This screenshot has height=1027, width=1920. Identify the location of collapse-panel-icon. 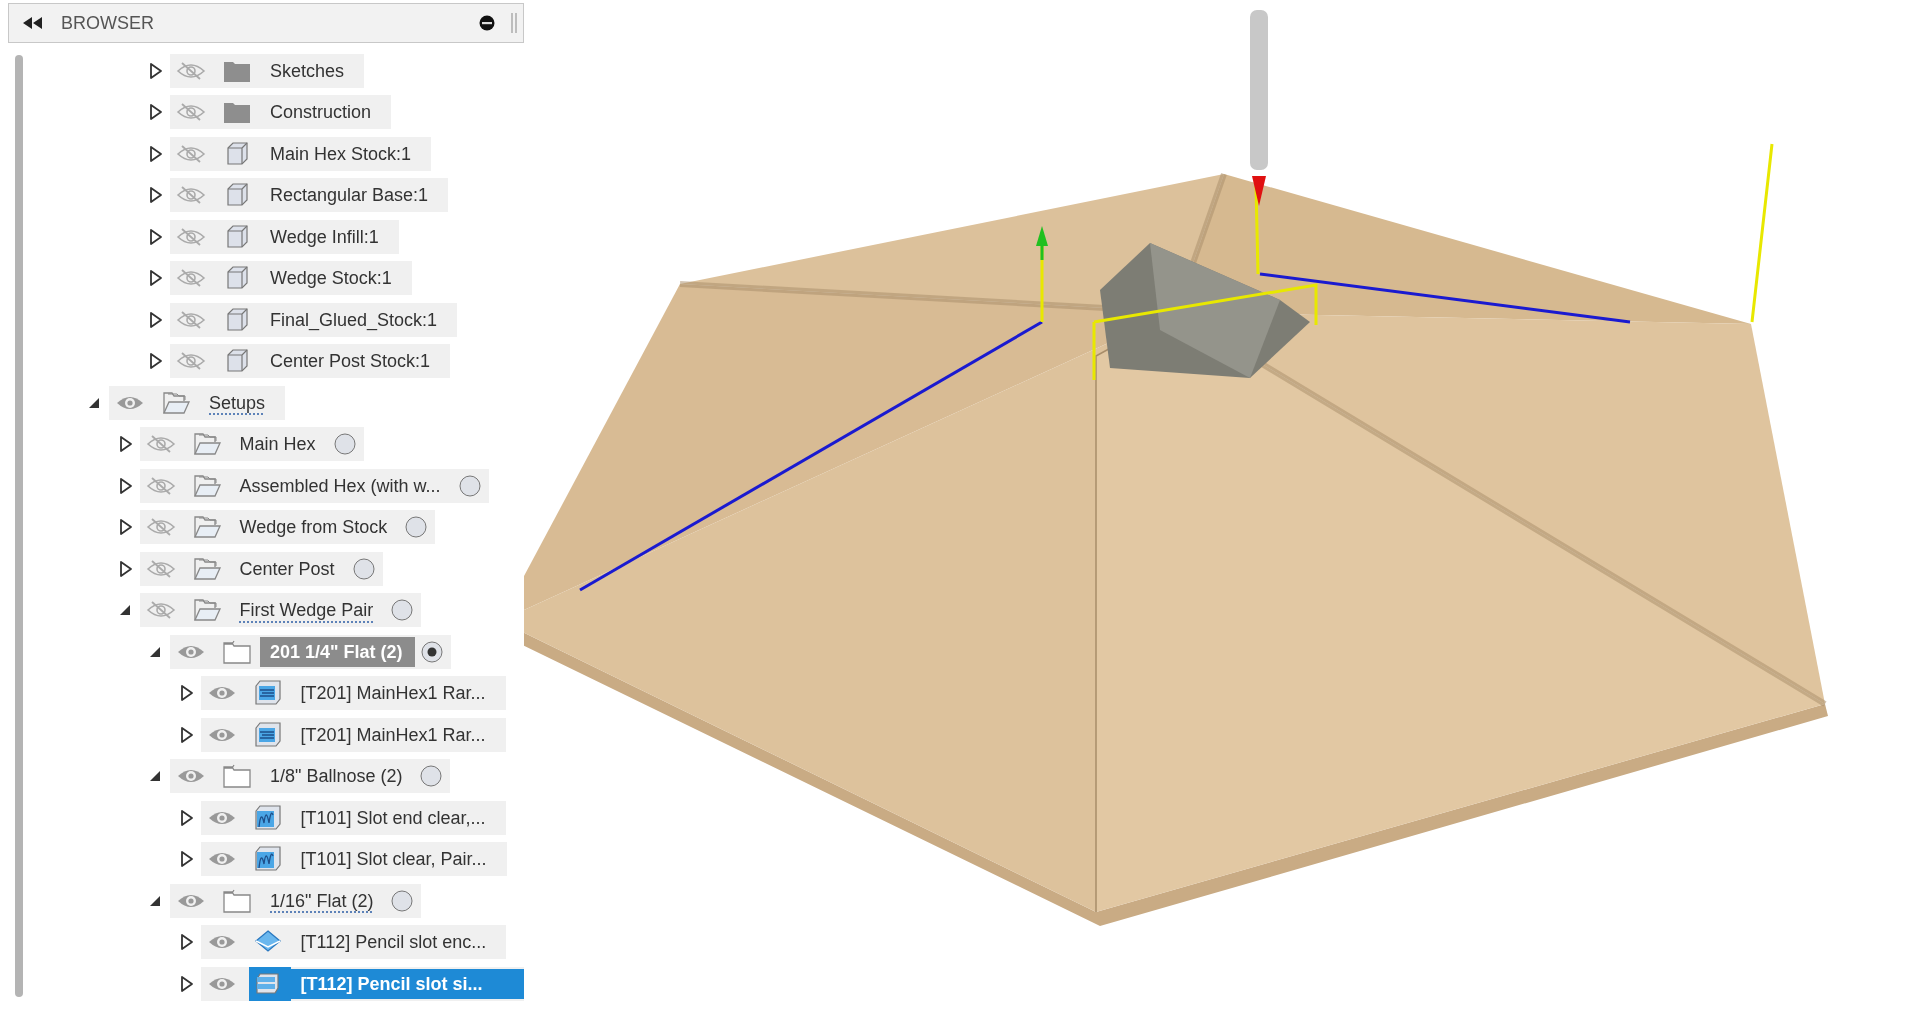
(33, 23).